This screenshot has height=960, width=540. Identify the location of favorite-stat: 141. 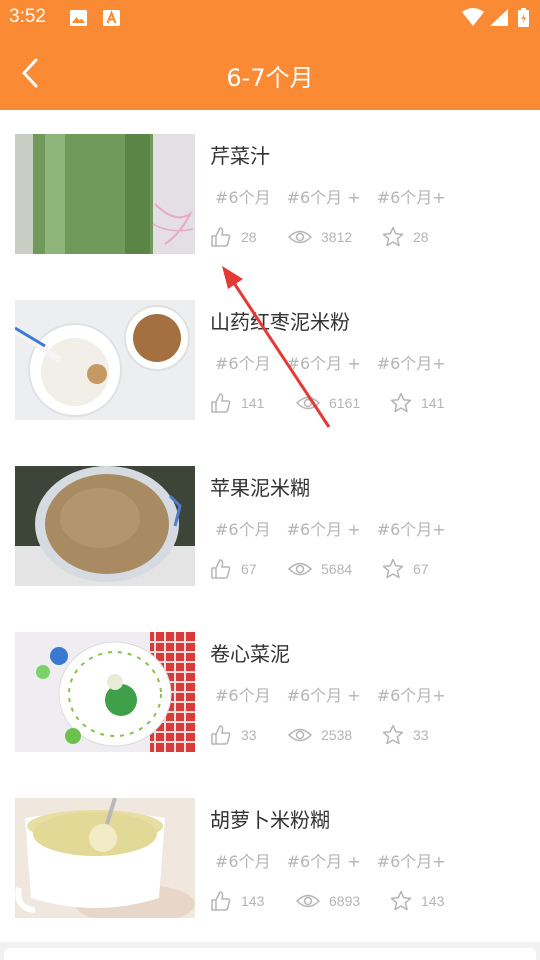
(417, 403).